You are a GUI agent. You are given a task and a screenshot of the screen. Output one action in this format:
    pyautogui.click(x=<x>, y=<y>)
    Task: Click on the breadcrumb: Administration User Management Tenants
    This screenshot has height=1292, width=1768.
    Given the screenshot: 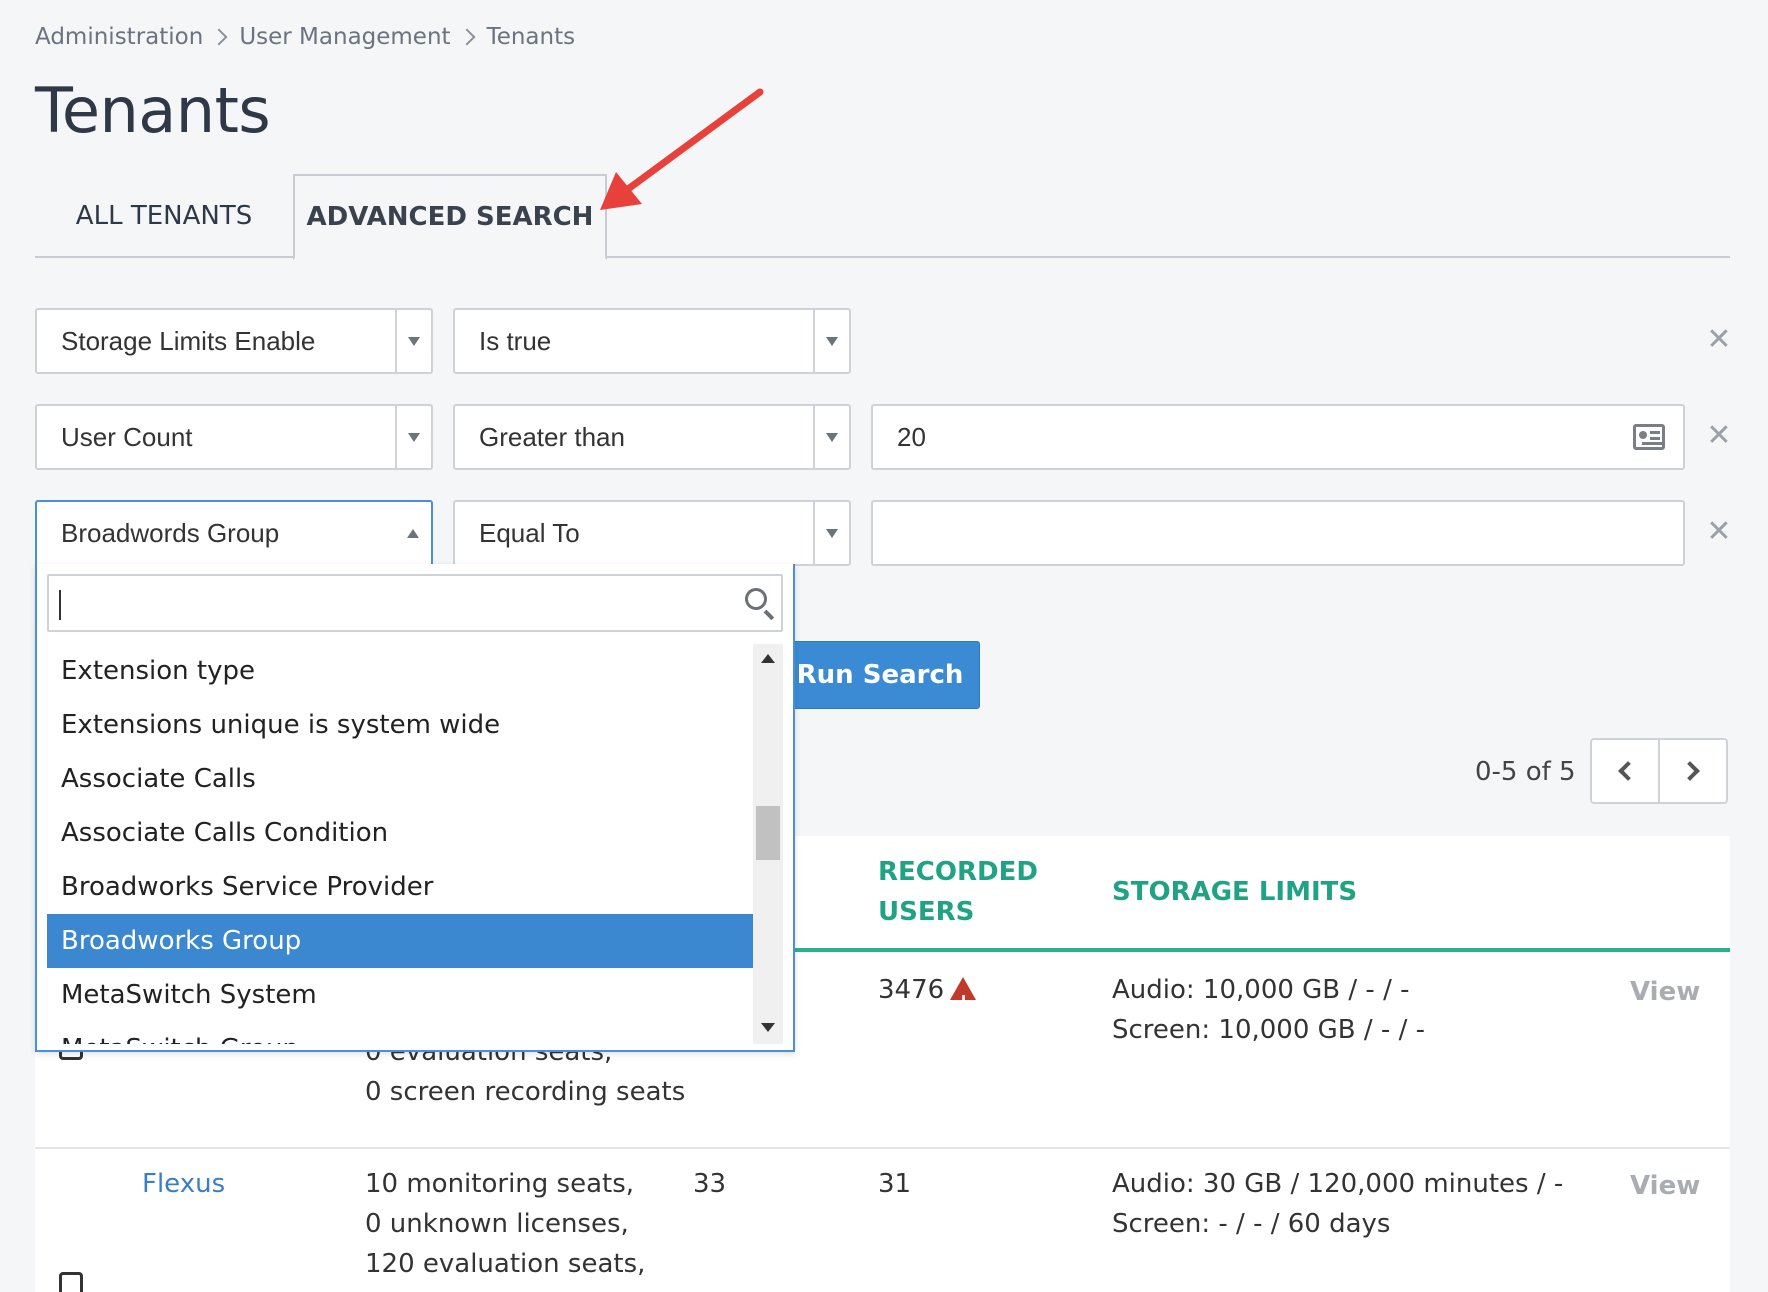 What is the action you would take?
    pyautogui.click(x=305, y=37)
    